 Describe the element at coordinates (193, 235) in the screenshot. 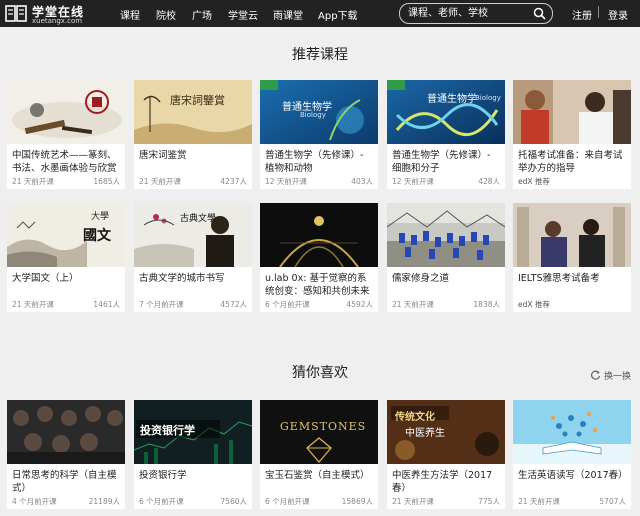

I see `course-thumbnail: 古典文學` at that location.